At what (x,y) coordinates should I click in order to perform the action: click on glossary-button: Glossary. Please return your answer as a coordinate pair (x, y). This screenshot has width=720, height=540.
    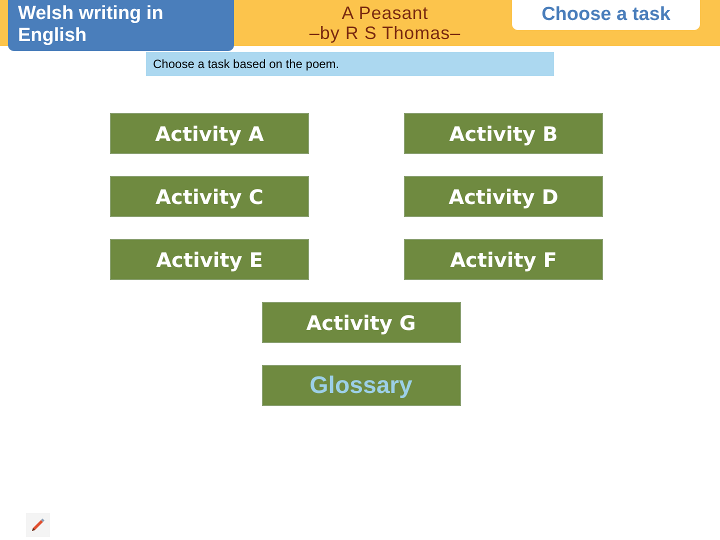
    Looking at the image, I should click on (361, 385).